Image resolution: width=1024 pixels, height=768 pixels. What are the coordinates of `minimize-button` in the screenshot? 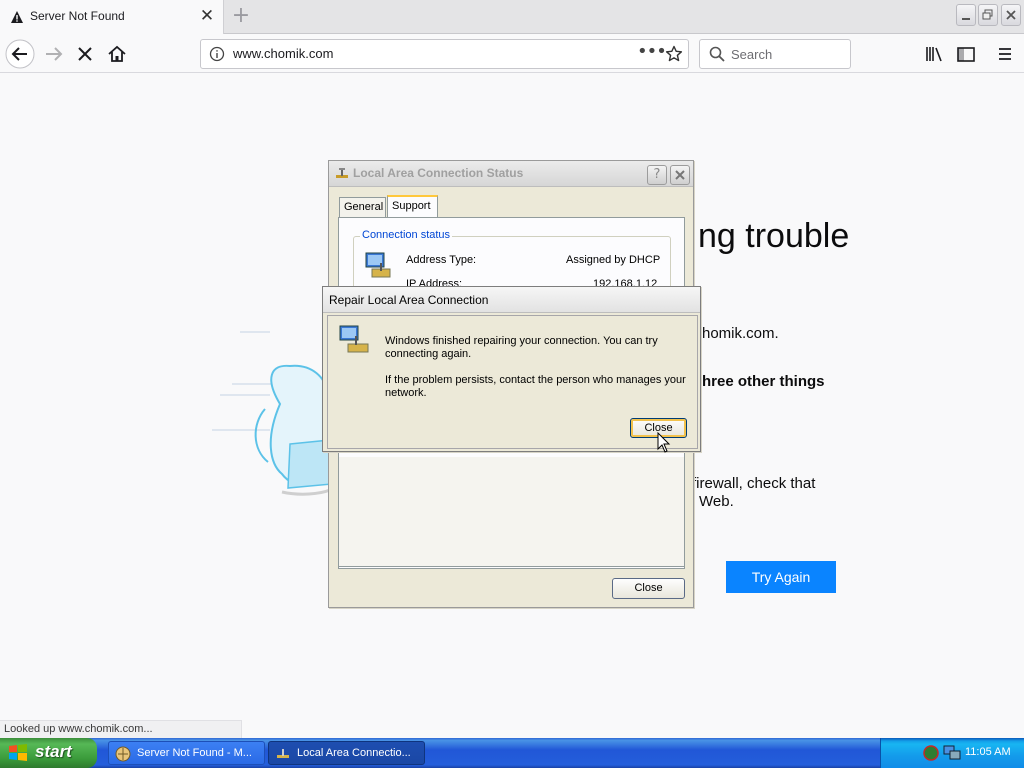 It's located at (966, 15).